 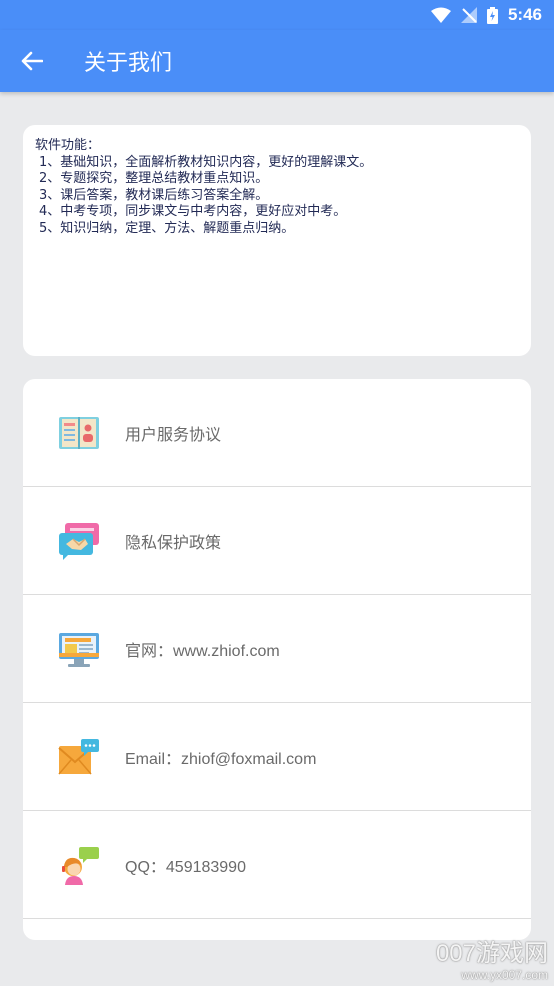 I want to click on book-icon, so click(x=79, y=433).